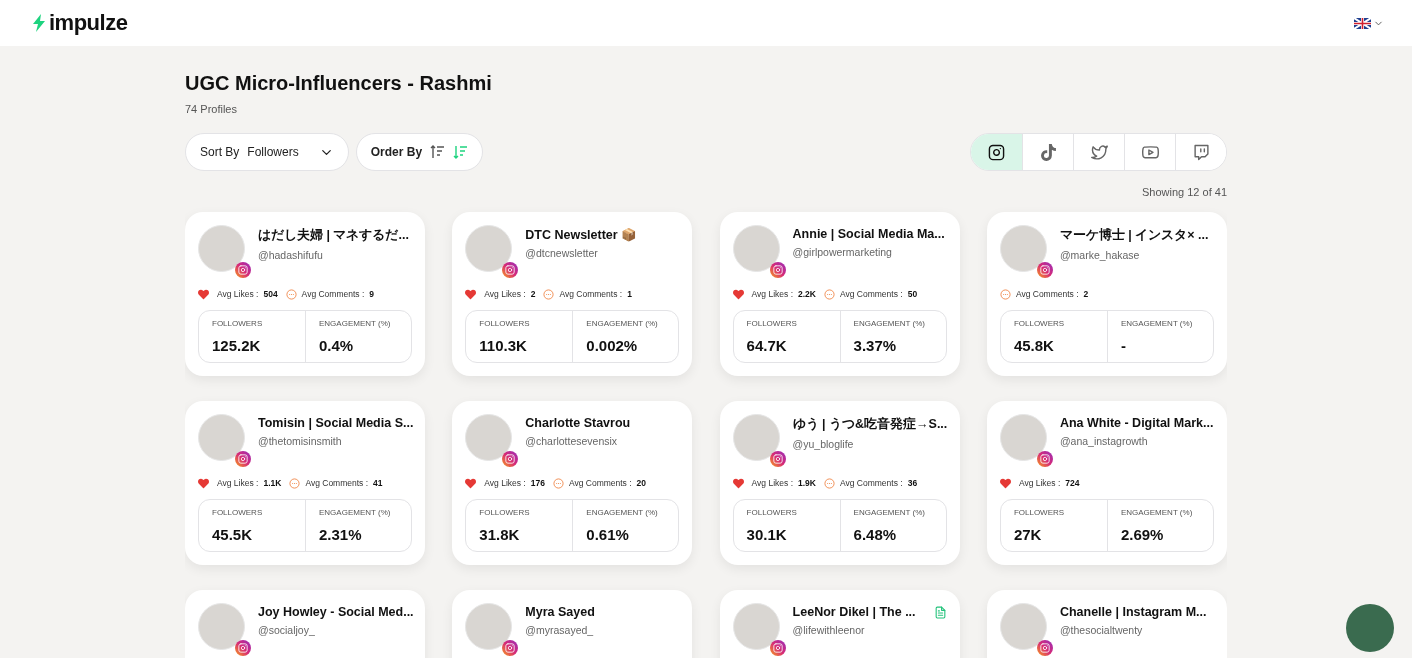  I want to click on profile-handle: @hadashifufu, so click(291, 255).